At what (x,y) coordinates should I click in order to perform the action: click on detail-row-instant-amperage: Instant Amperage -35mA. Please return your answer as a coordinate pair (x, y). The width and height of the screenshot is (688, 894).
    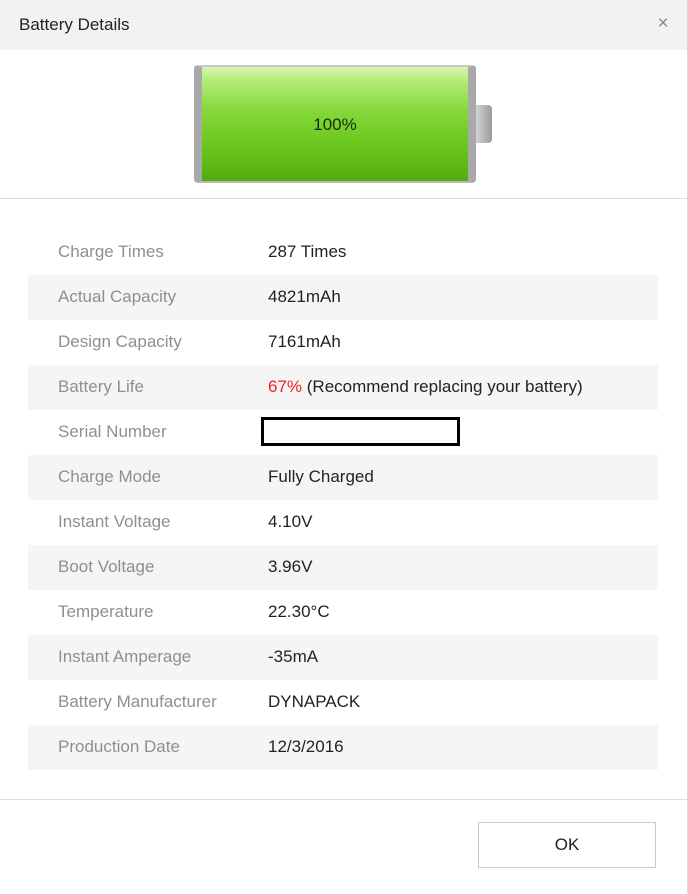
    Looking at the image, I should click on (343, 657).